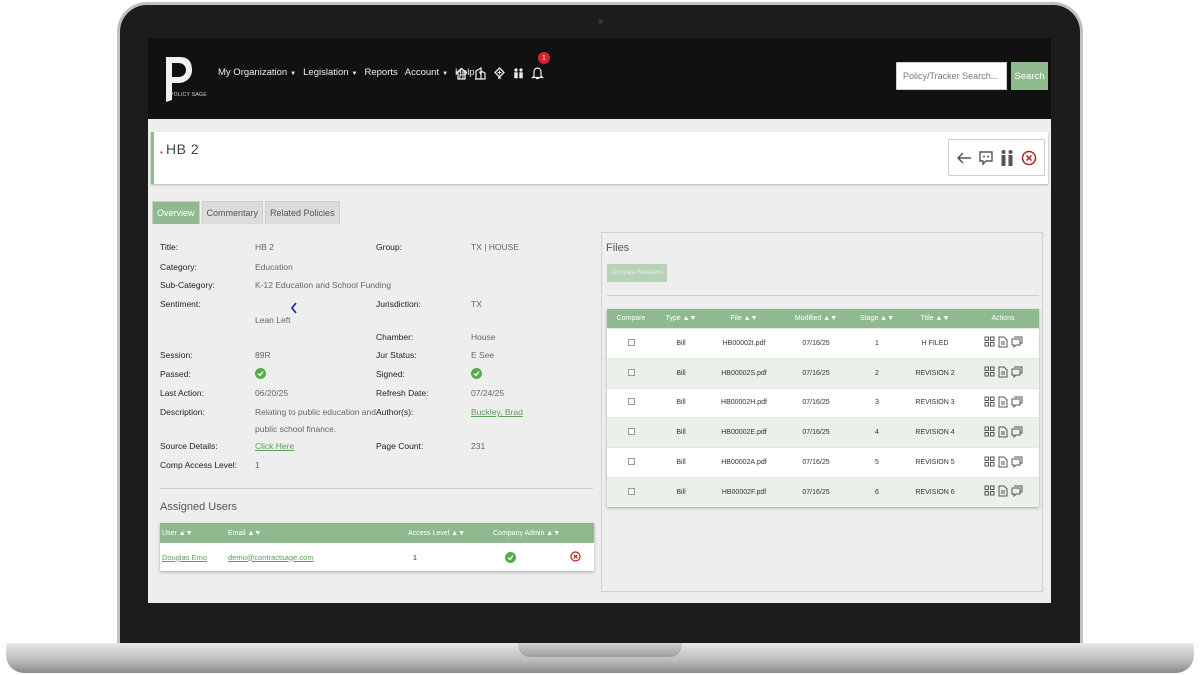 Image resolution: width=1200 pixels, height=675 pixels. I want to click on policy-tabs: Overview Commentary Related Policies, so click(246, 212).